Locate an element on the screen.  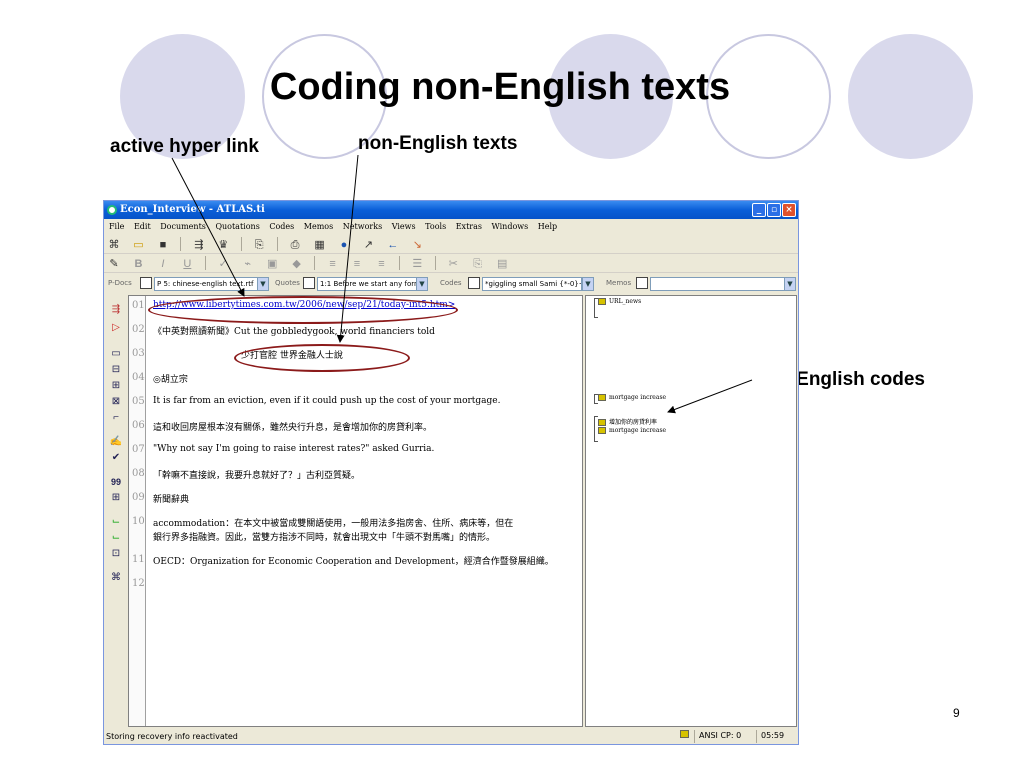
hyperlink-arrow is located at coordinates (208, 227).